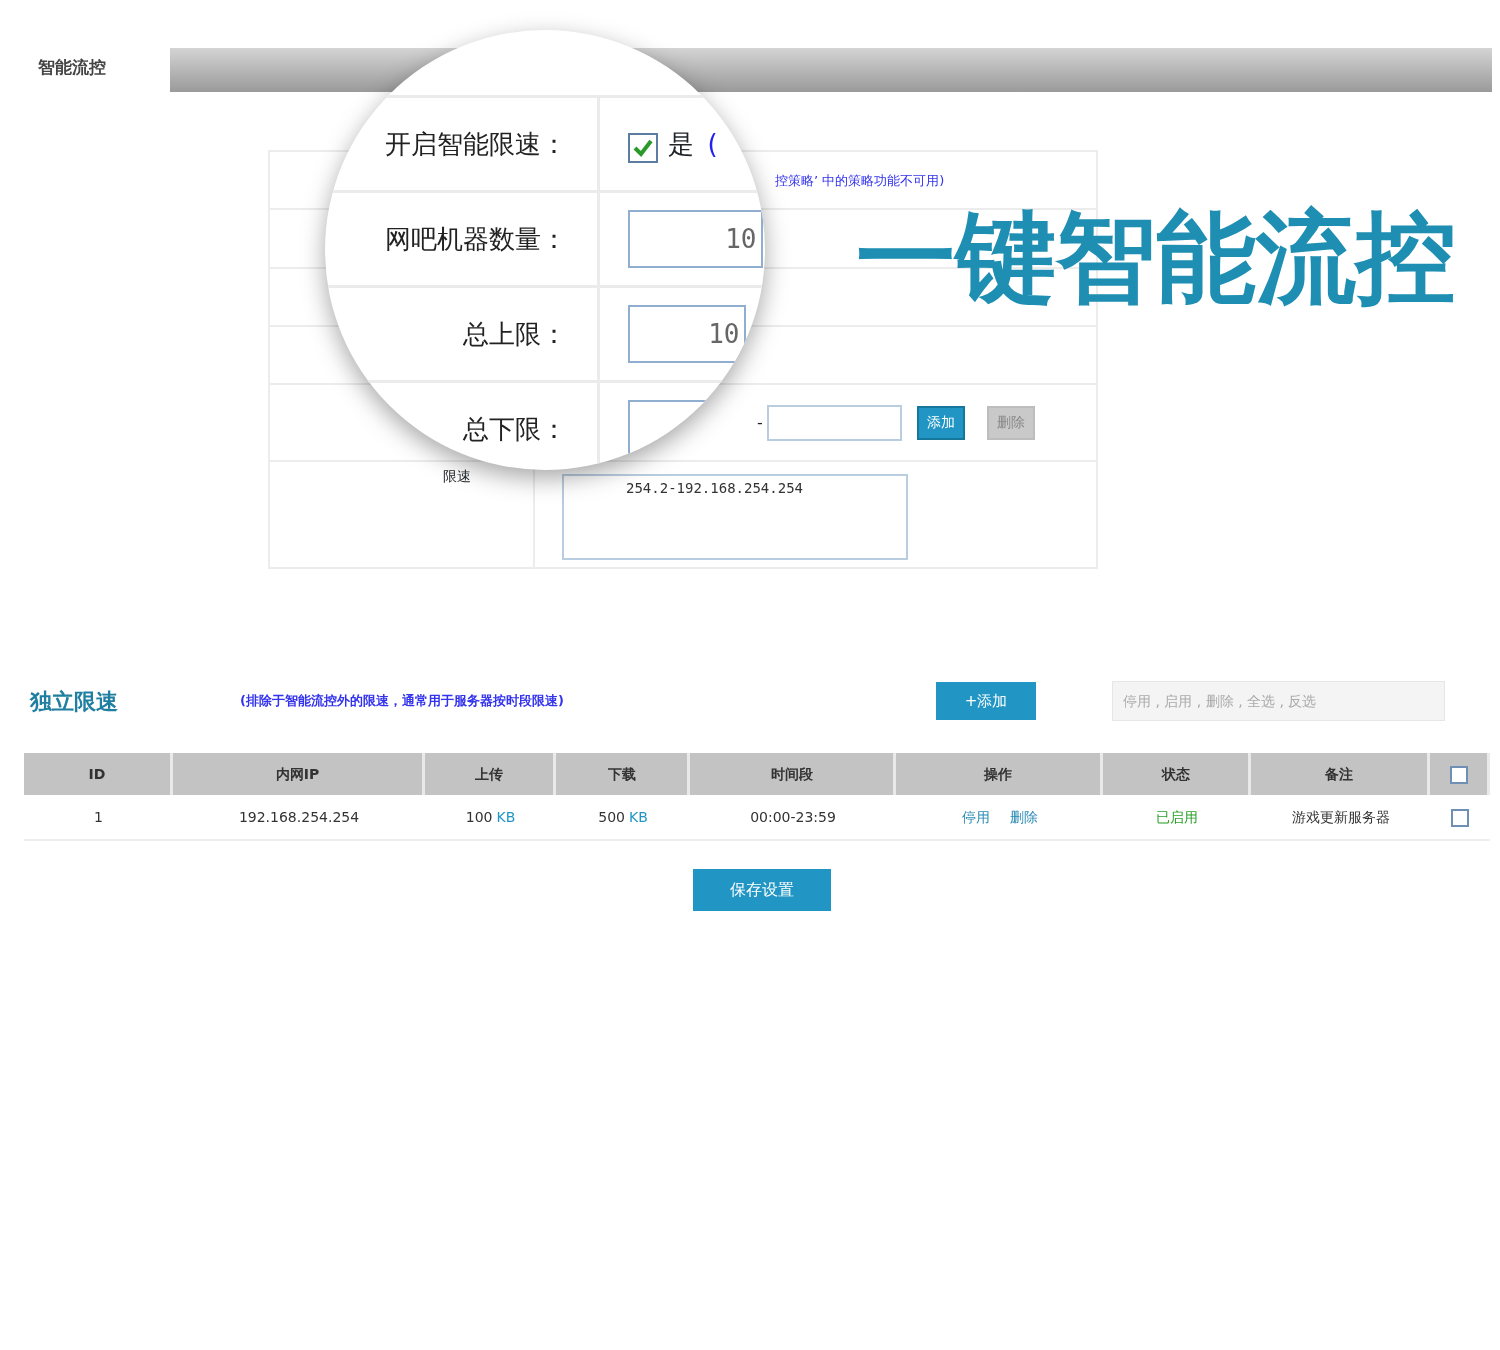 This screenshot has width=1500, height=1350. What do you see at coordinates (712, 143) in the screenshot?
I see `note-text: (` at bounding box center [712, 143].